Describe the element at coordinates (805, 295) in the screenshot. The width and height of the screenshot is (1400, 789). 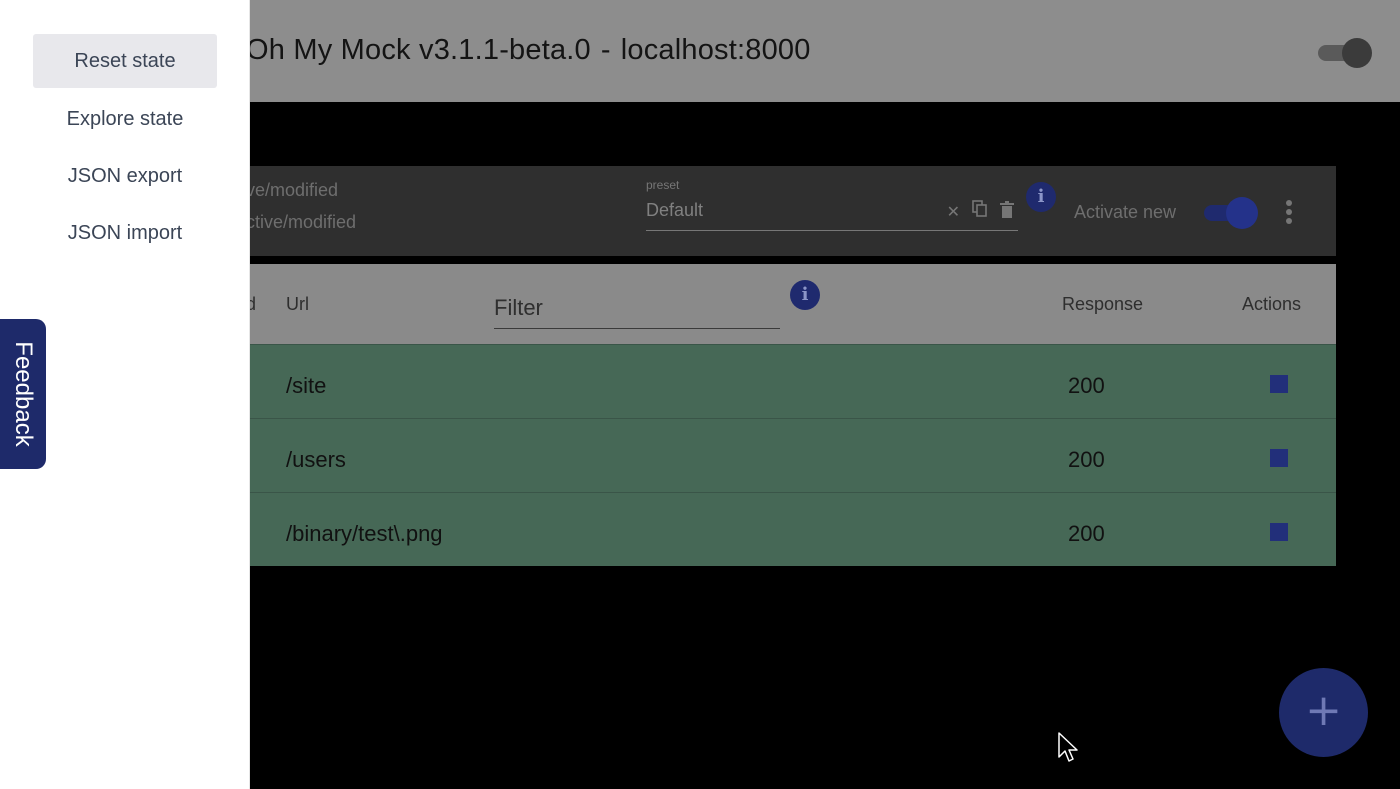
I see `filter-info-icon: i` at that location.